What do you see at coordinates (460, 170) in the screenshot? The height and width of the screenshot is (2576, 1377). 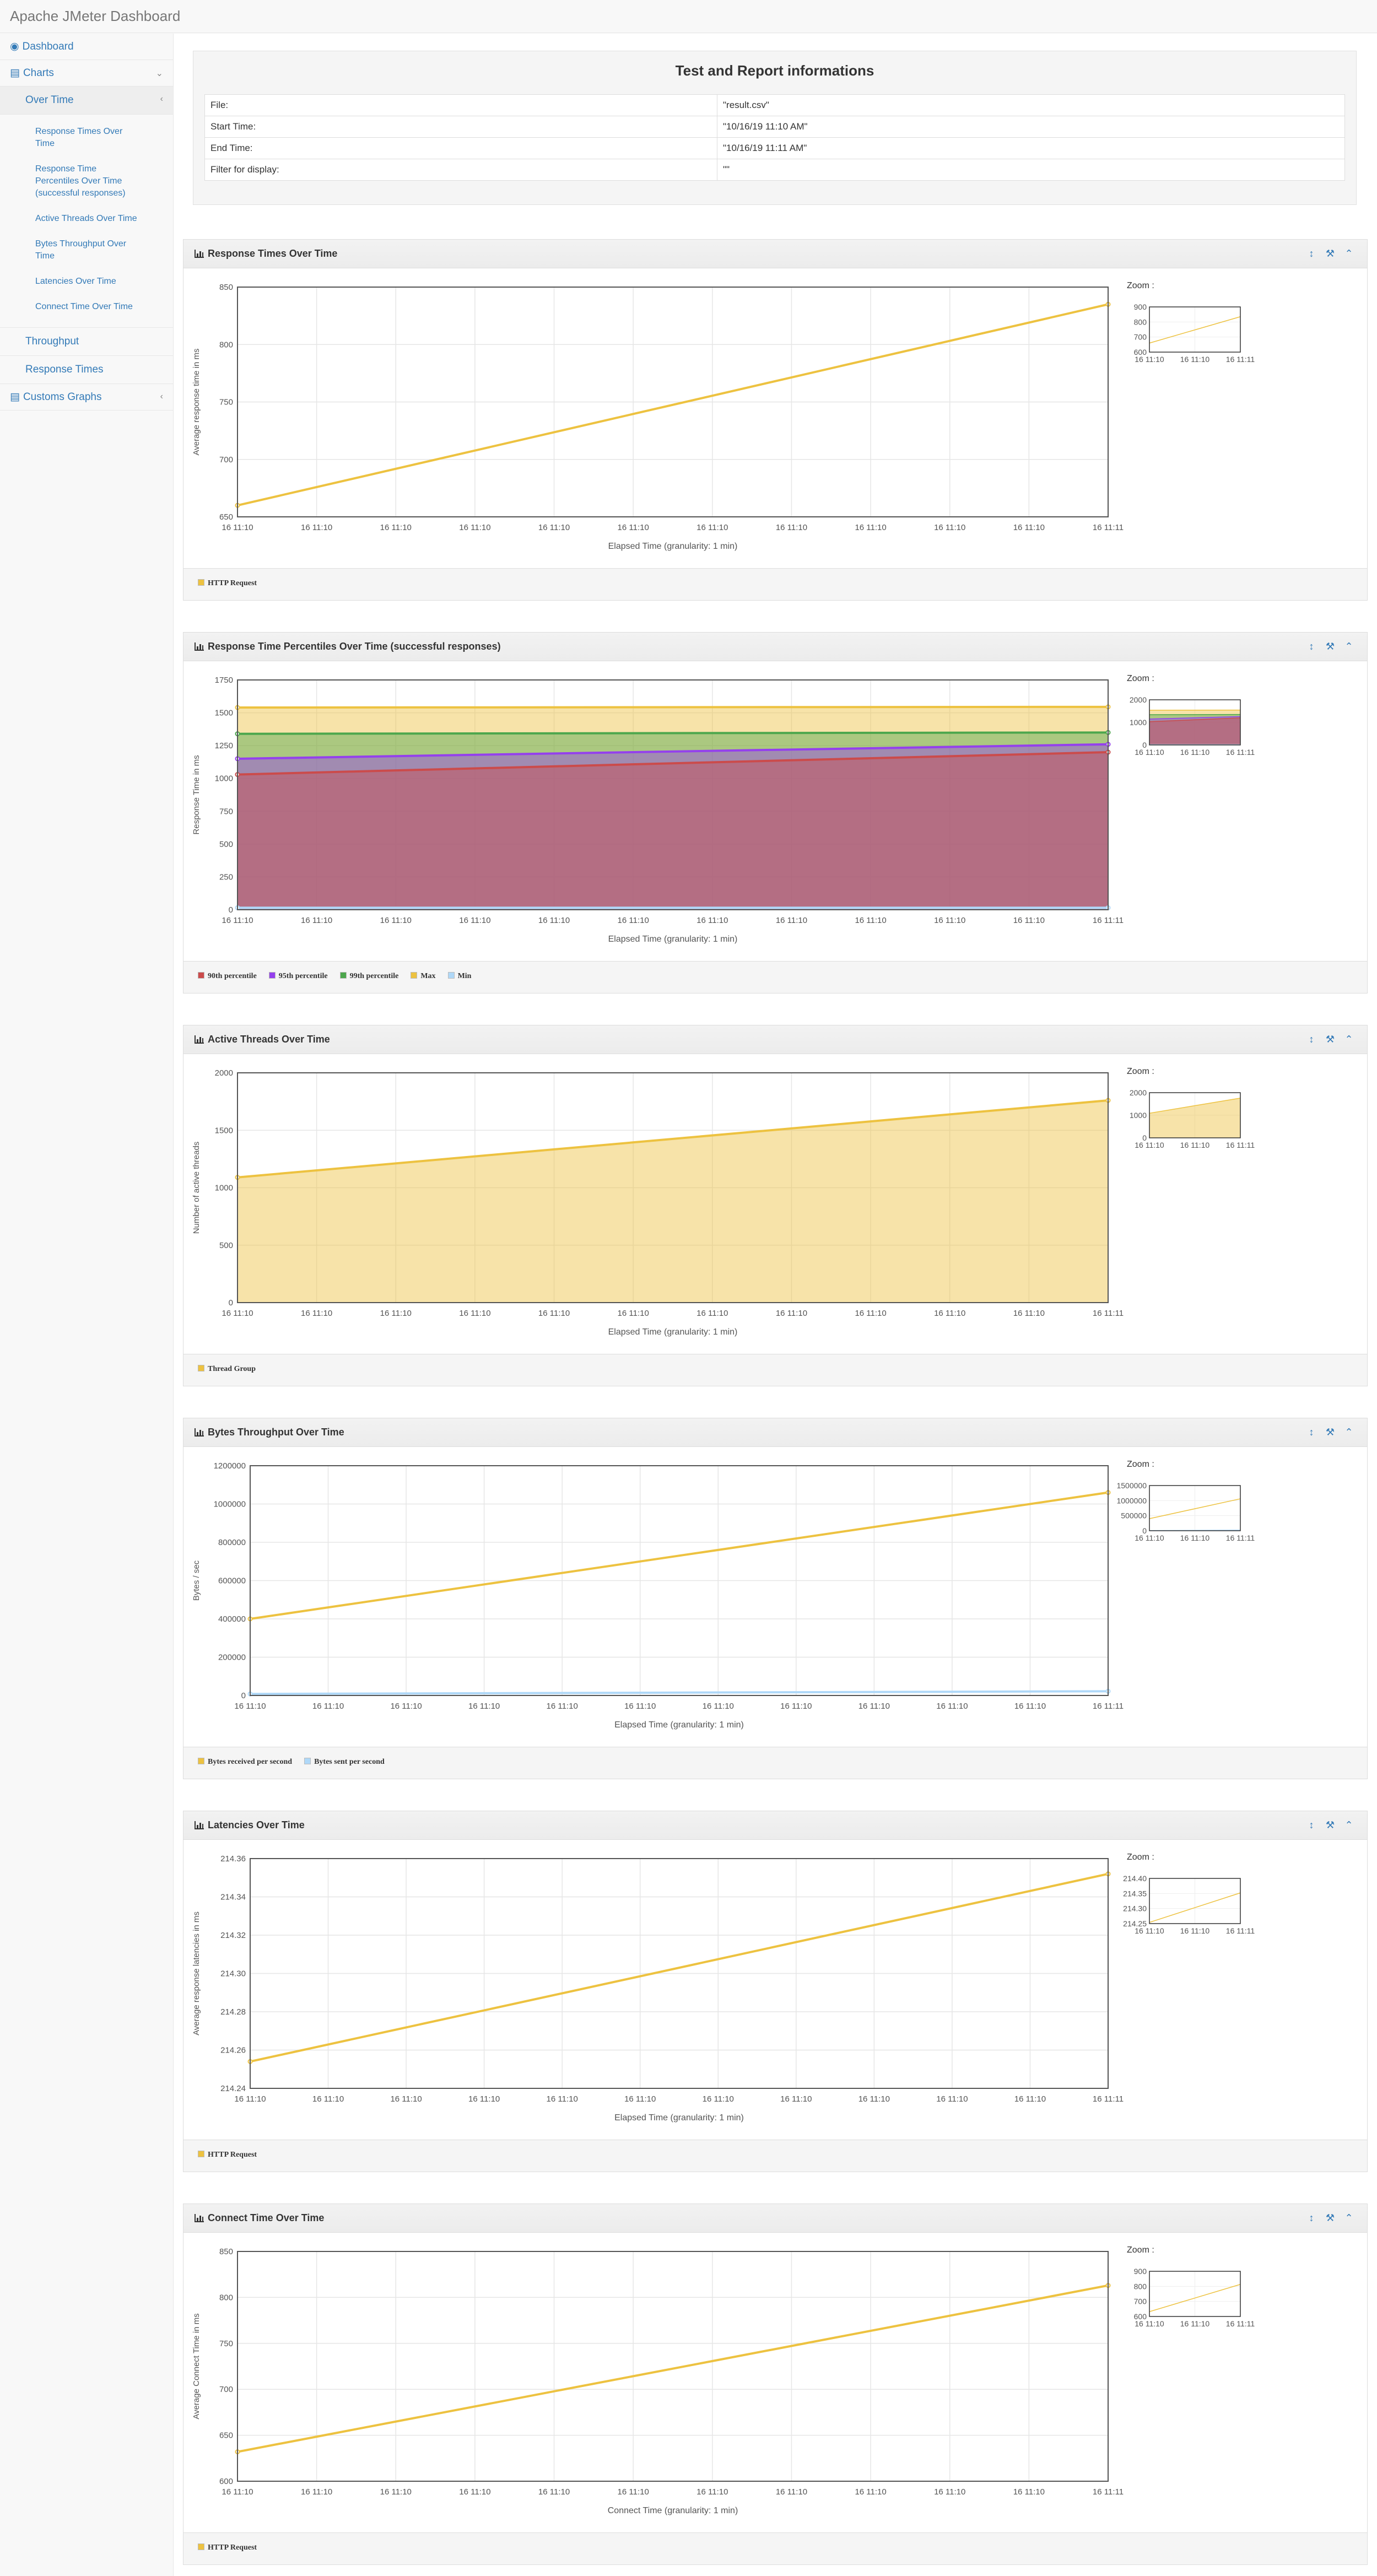 I see `info-label: Filter for display:` at bounding box center [460, 170].